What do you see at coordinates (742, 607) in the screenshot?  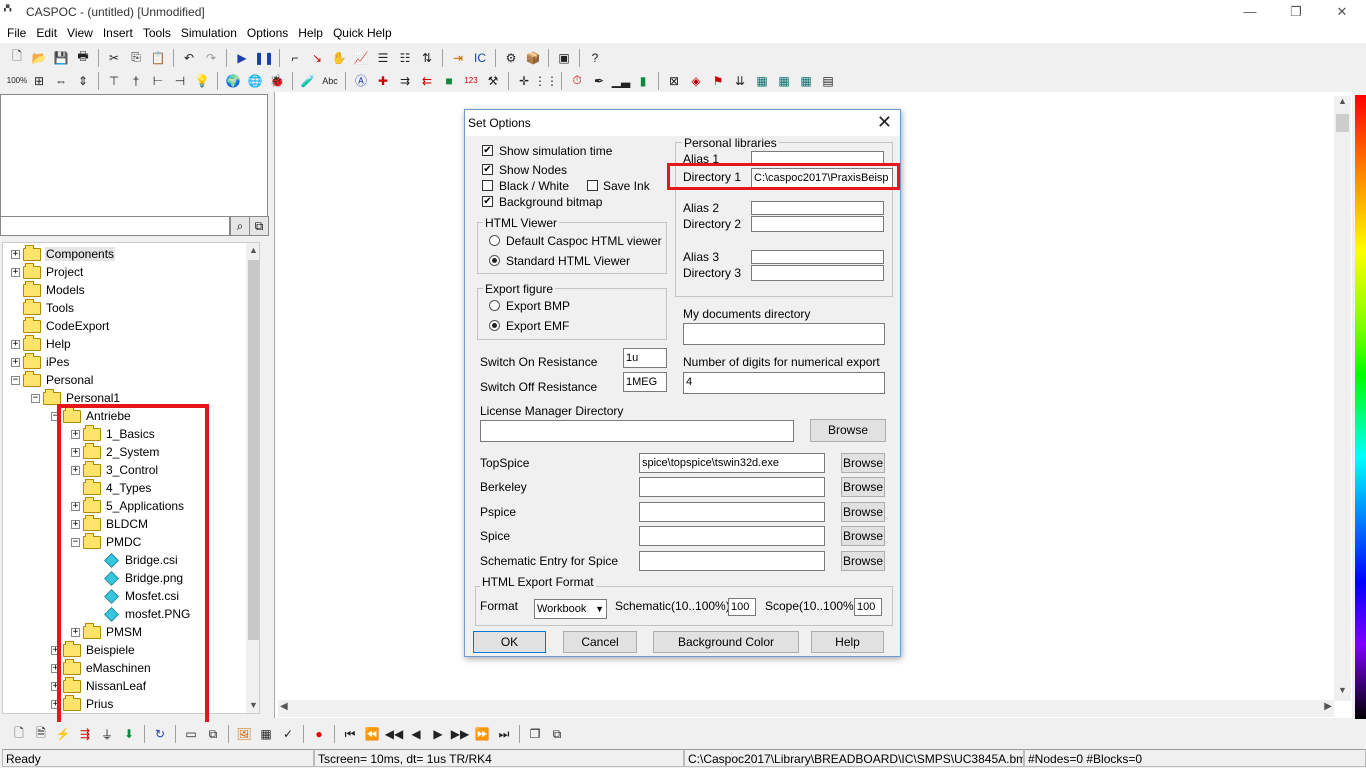 I see `schematic-percent-field: 100` at bounding box center [742, 607].